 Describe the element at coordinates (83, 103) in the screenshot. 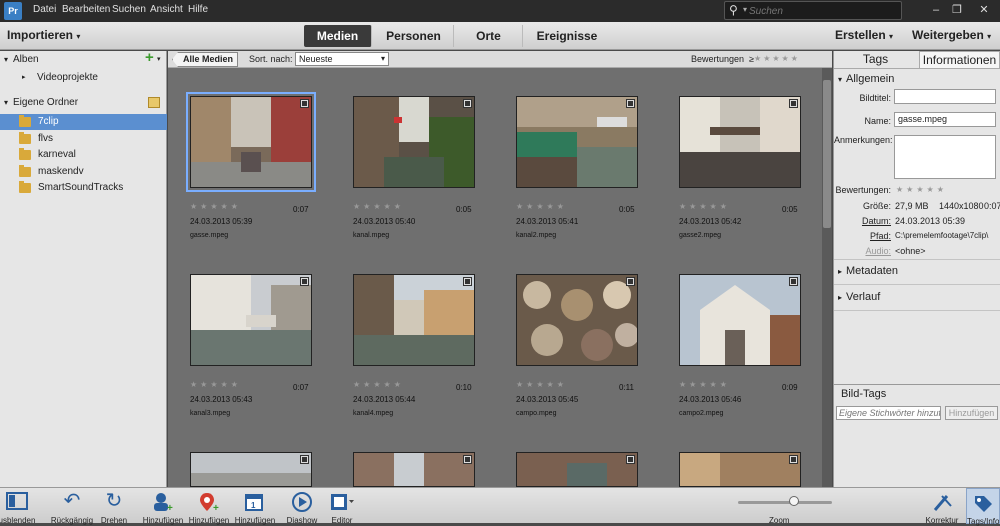

I see `folders-header: ▾ Eigene Ordner` at that location.